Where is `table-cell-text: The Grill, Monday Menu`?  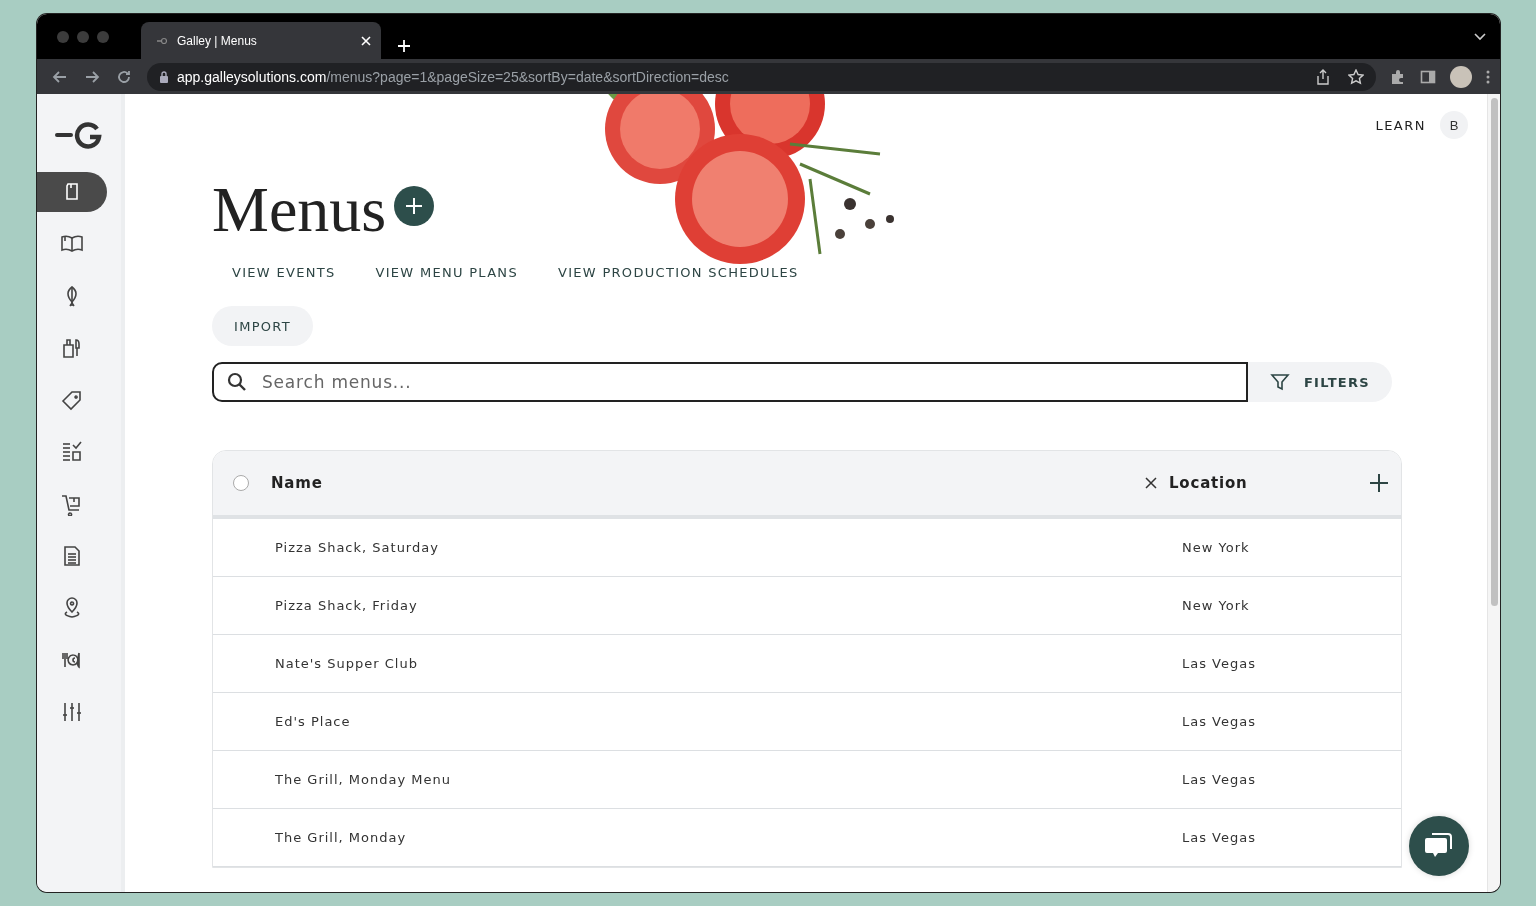
table-cell-text: The Grill, Monday Menu is located at coordinates (363, 779).